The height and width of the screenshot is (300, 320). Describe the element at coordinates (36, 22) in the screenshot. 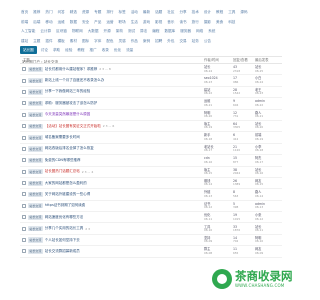

I see `tag-link: 后端` at that location.